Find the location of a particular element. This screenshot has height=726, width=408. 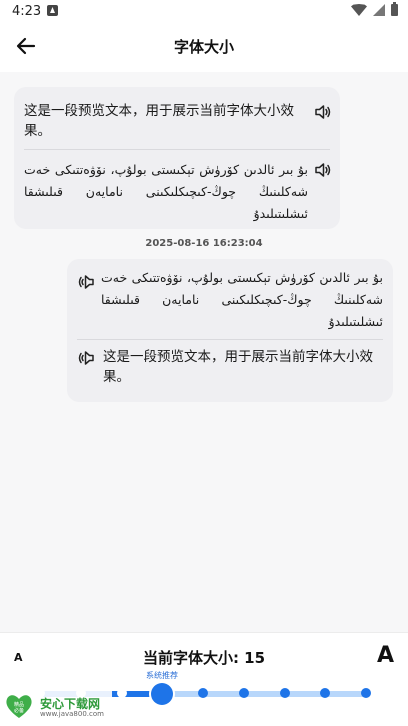

battery-icon is located at coordinates (394, 9).